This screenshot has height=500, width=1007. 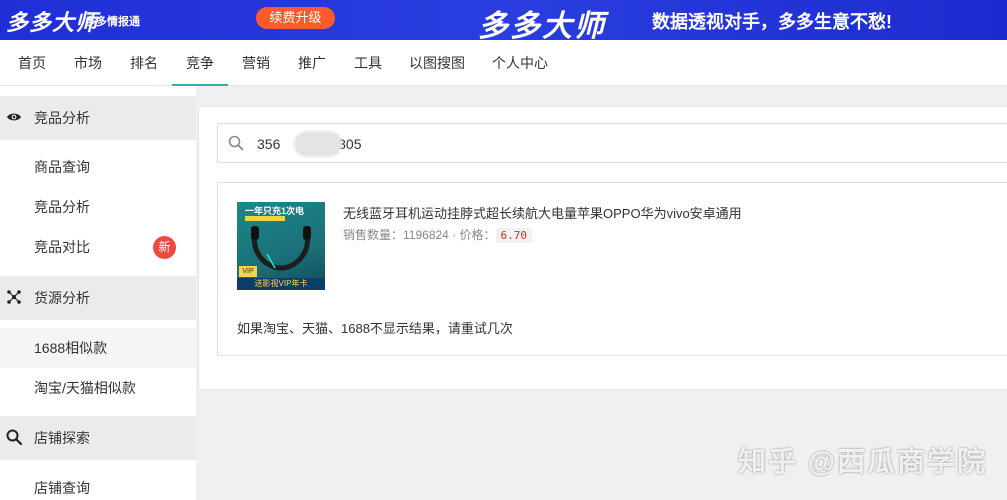 What do you see at coordinates (281, 284) in the screenshot?
I see `thumb-caption-bottom: 送影视VIP年卡` at bounding box center [281, 284].